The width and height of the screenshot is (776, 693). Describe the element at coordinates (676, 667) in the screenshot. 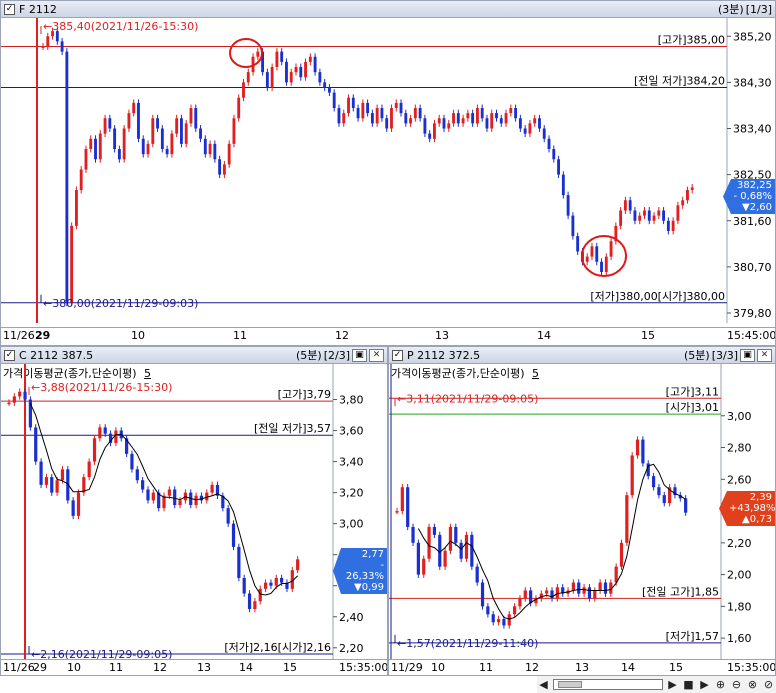

I see `x-tick-label: 15` at that location.